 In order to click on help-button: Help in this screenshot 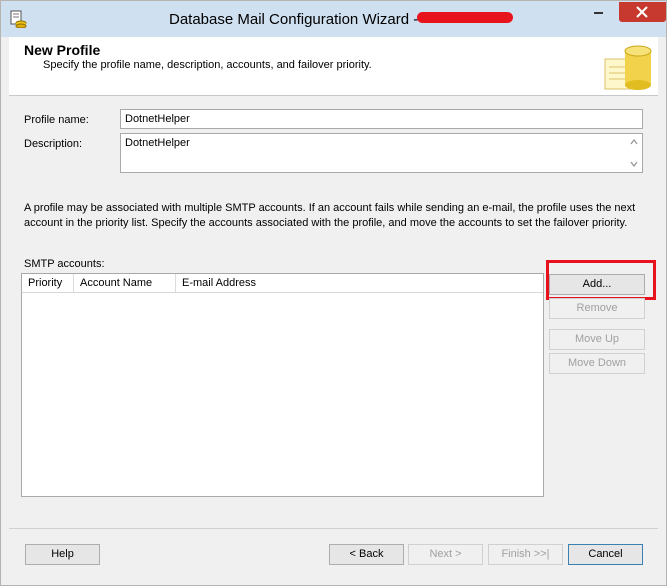, I will do `click(62, 554)`.